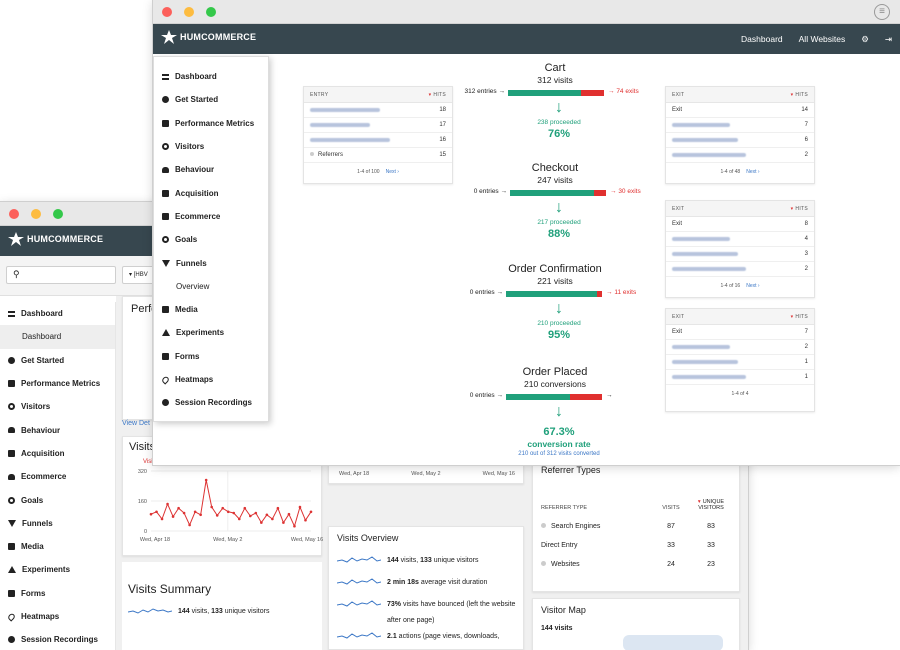 The image size is (900, 650). I want to click on sidebar-item-ecommerce: Ecommerce, so click(57, 476).